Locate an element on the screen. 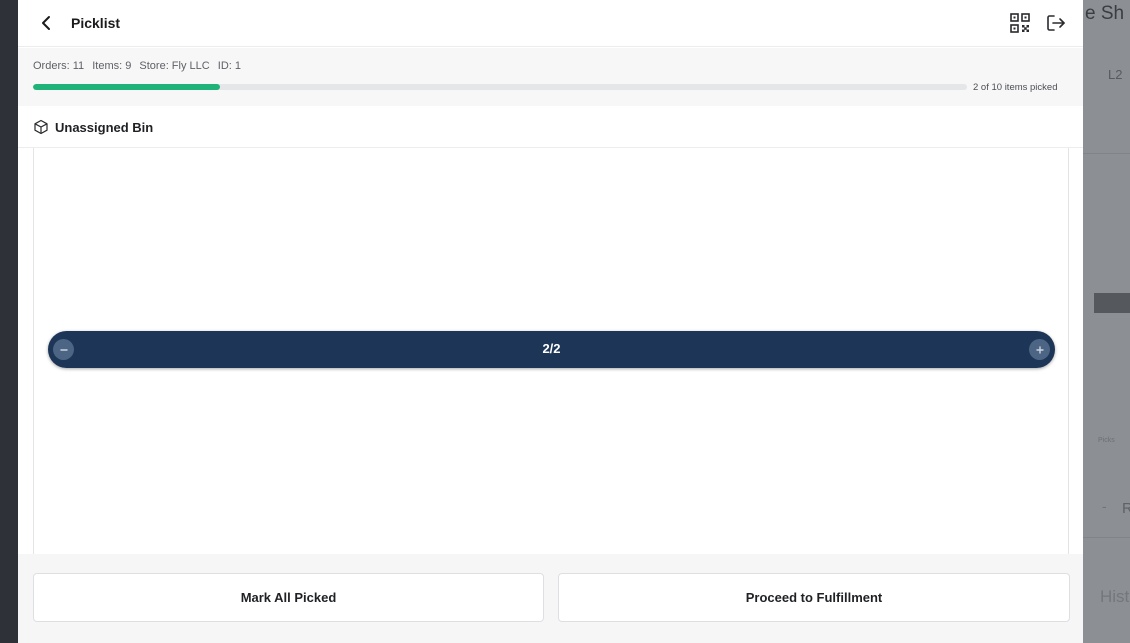 The height and width of the screenshot is (643, 1130). background-row-text: R is located at coordinates (1126, 508).